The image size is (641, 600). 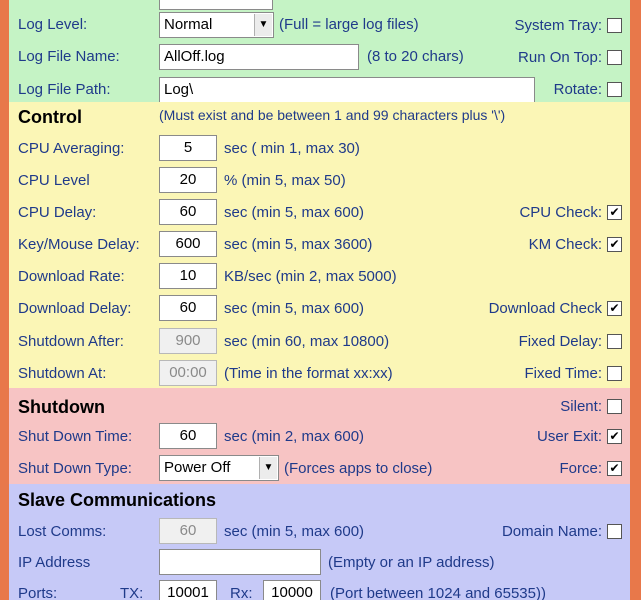 I want to click on rotate-checkbox, so click(x=614, y=89).